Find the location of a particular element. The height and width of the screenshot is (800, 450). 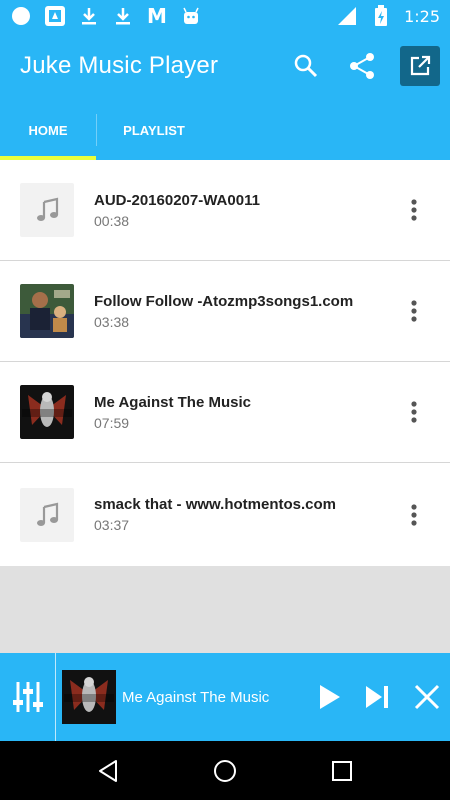

search-icon is located at coordinates (306, 66).